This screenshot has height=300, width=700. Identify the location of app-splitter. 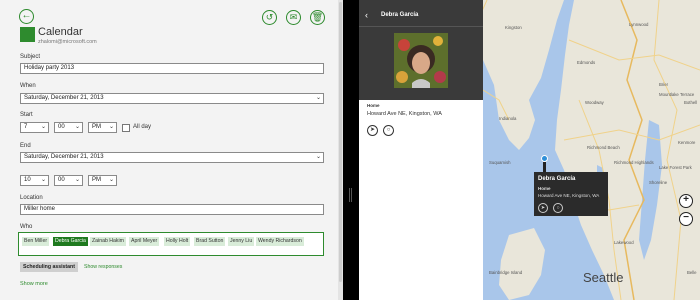
(351, 150).